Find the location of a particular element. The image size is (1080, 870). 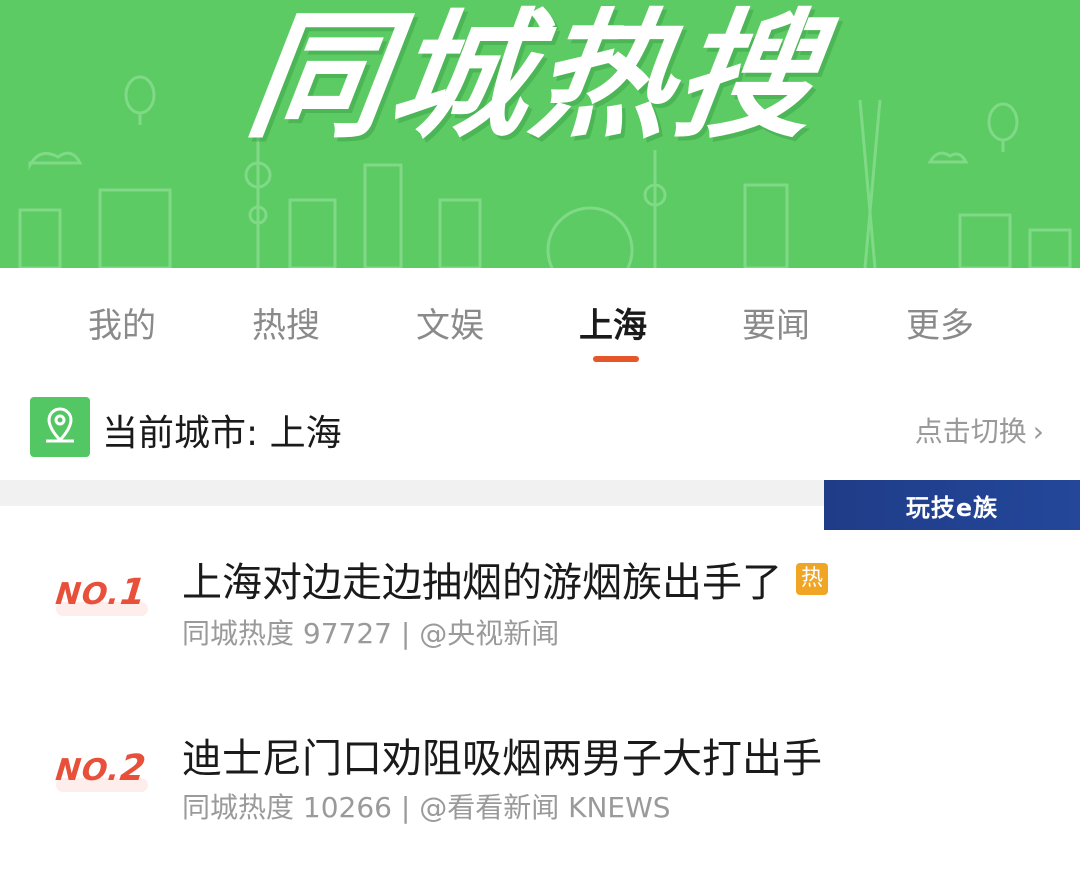

tab-entertainment: 文娱 is located at coordinates (450, 322).